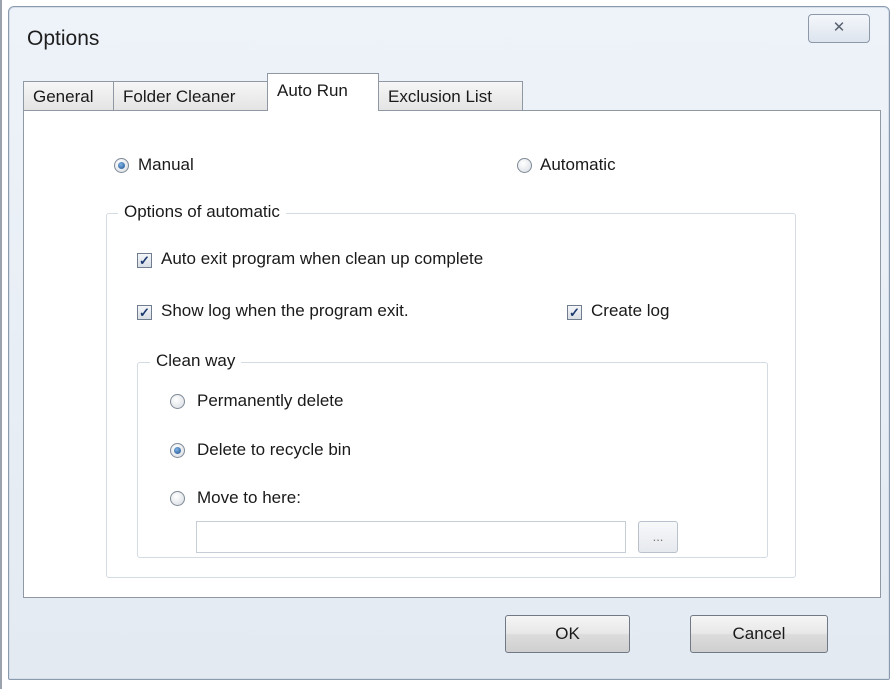 The height and width of the screenshot is (689, 892). I want to click on background-edge, so click(1, 344).